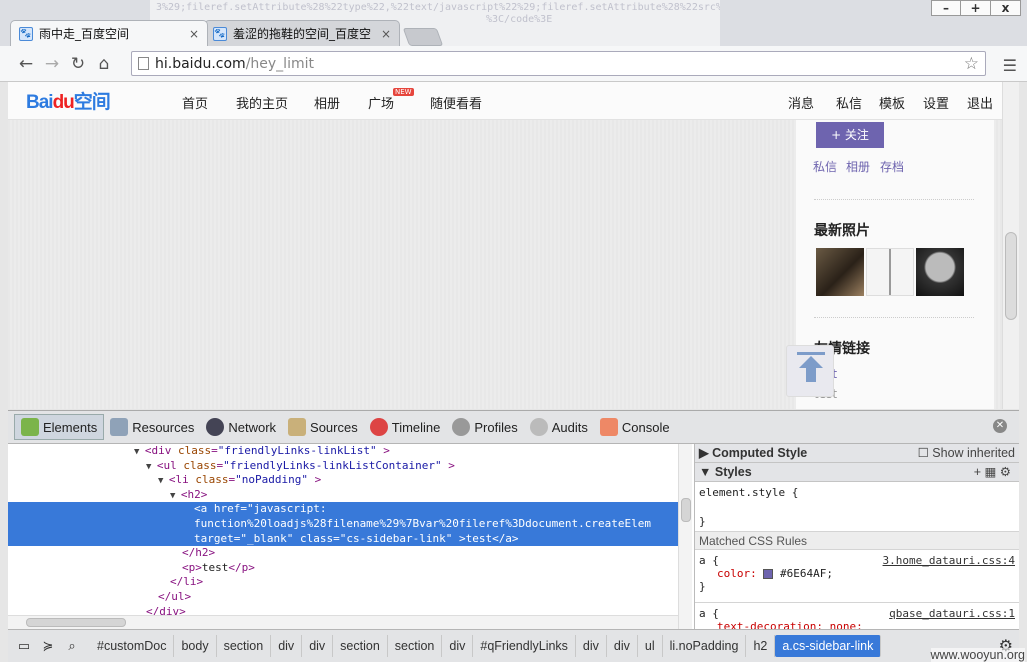 Image resolution: width=1027 pixels, height=662 pixels. I want to click on tab-resources: Resources, so click(152, 427).